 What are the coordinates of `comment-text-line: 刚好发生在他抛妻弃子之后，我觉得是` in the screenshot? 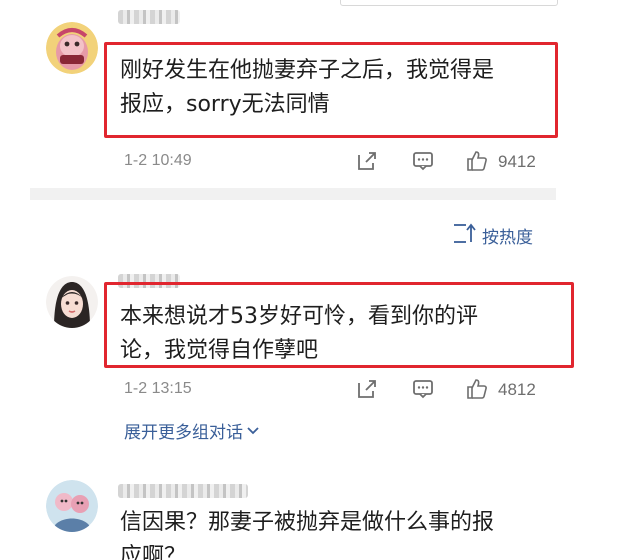 It's located at (307, 70).